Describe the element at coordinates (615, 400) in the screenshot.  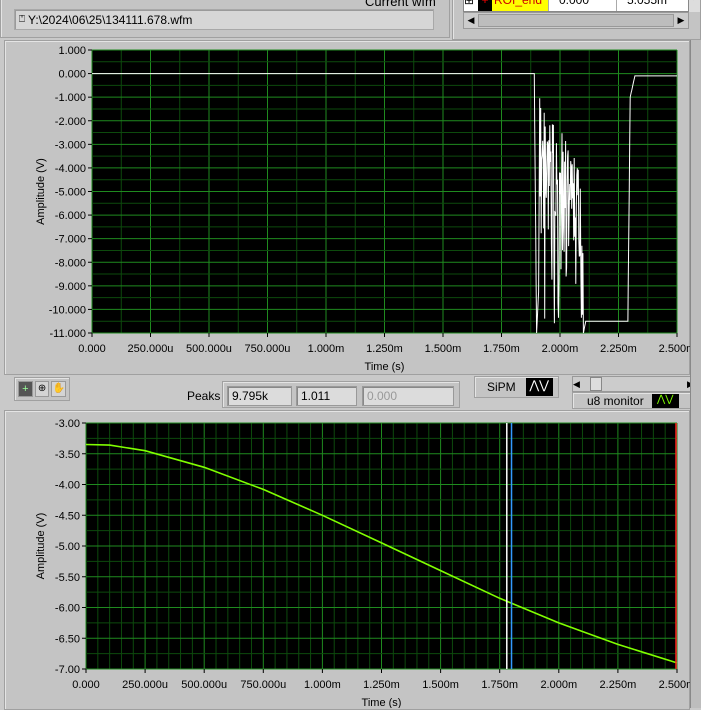
I see `monitor-label: u8 monitor` at that location.